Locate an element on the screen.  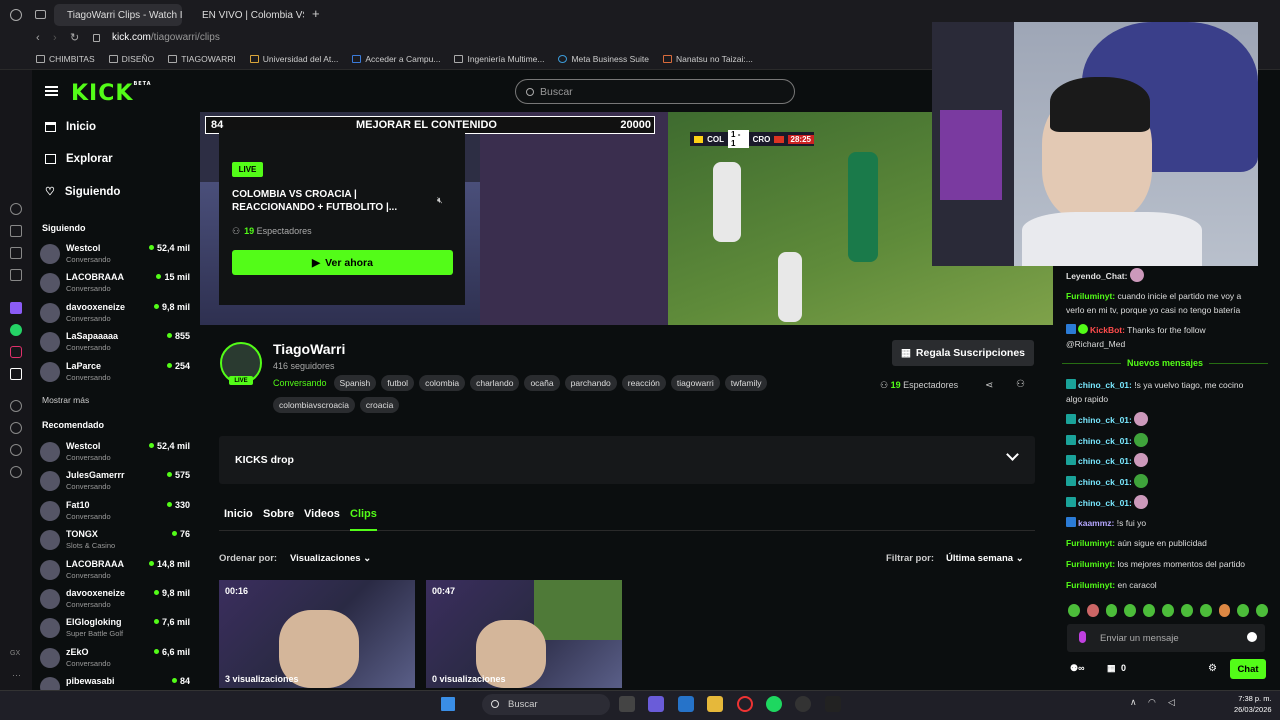
tab-tiagowarri-clips: TiagoWarri Clips - Watch I is located at coordinates (118, 15).